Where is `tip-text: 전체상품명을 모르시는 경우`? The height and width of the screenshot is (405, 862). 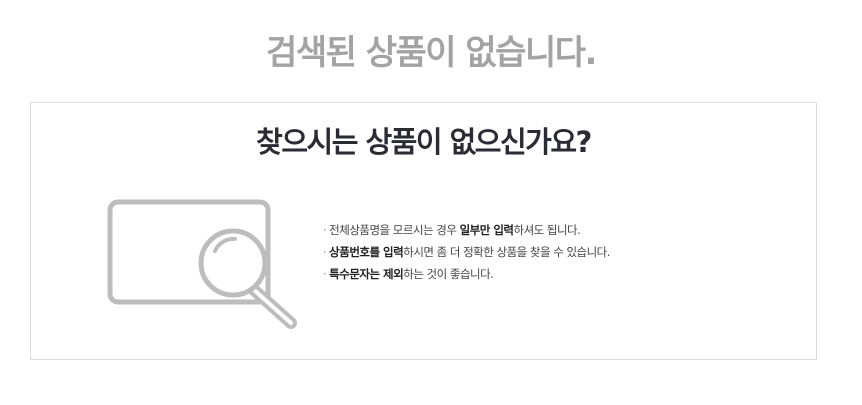 tip-text: 전체상품명을 모르시는 경우 is located at coordinates (394, 230).